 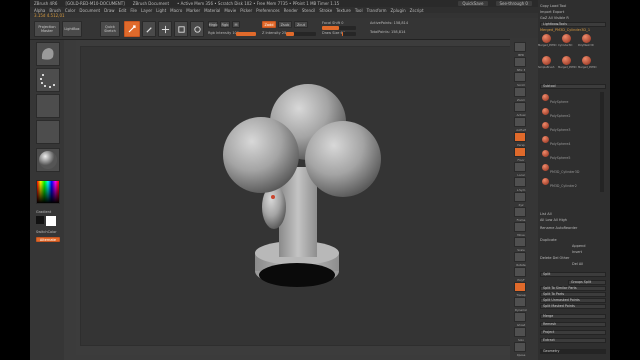 What do you see at coordinates (561, 258) in the screenshot?
I see `del-other-button: Del Other` at bounding box center [561, 258].